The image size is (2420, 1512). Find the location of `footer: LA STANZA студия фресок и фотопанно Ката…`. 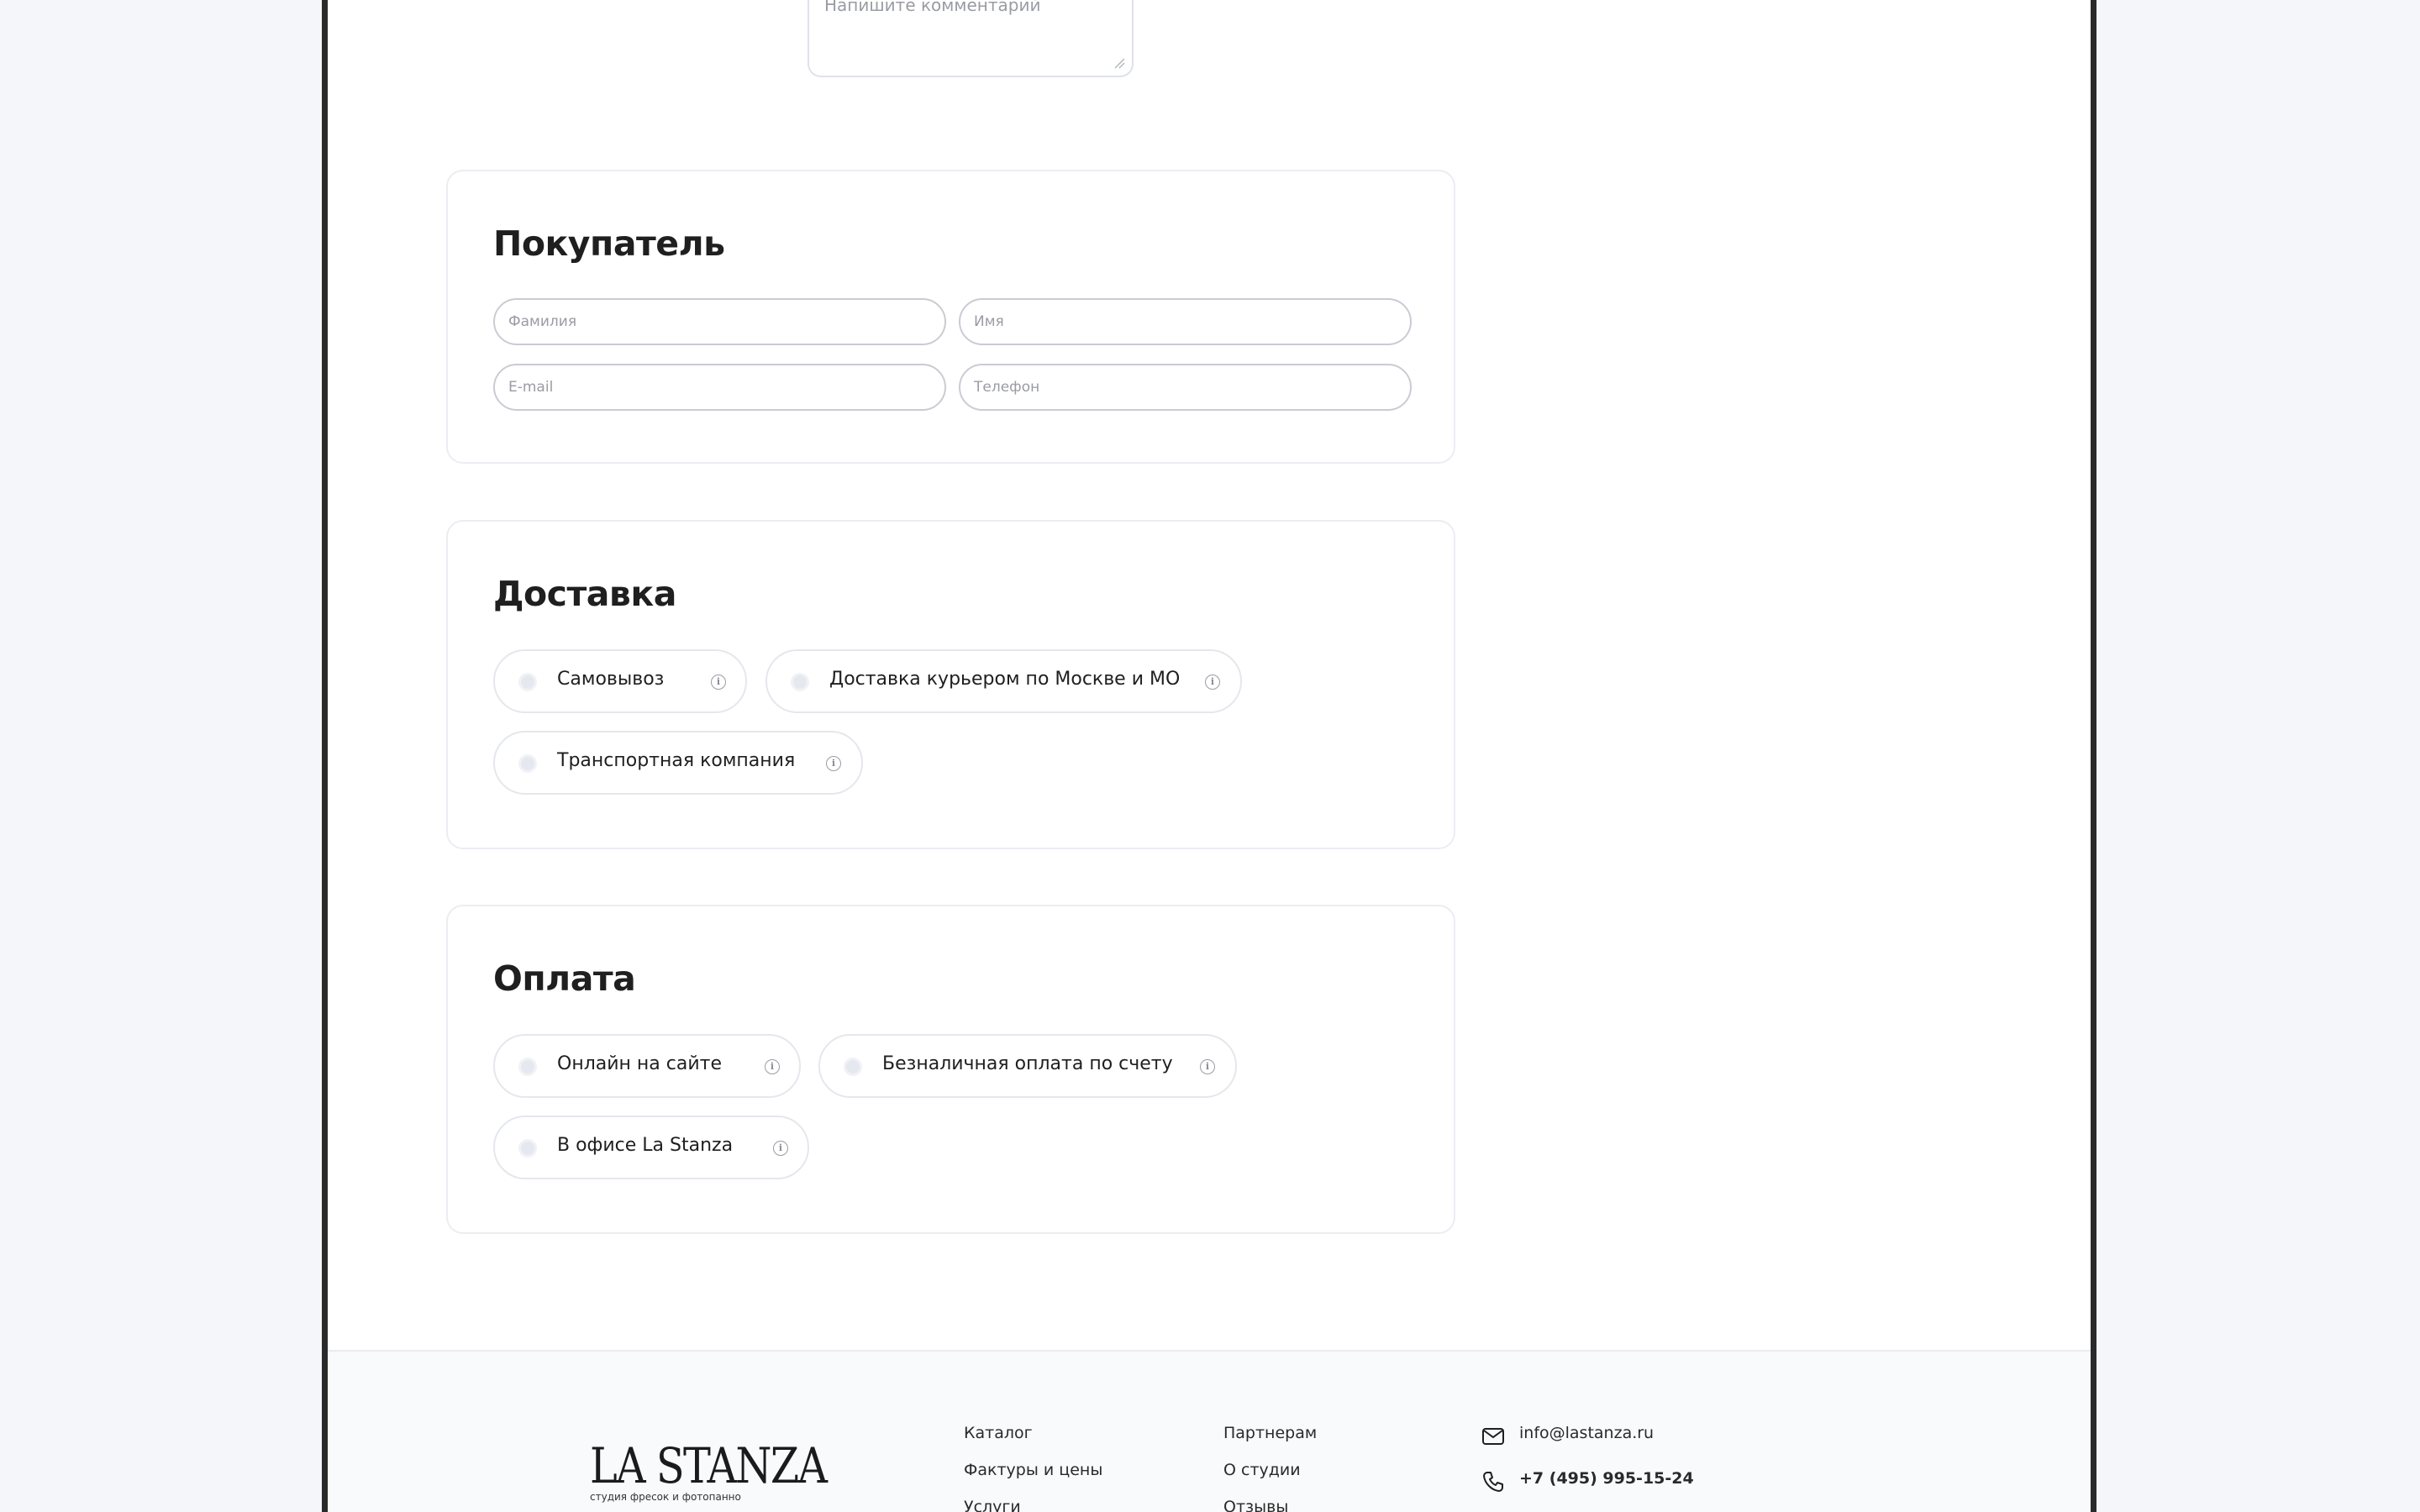

footer: LA STANZA студия фресок и фотопанно Ката… is located at coordinates (1209, 1431).